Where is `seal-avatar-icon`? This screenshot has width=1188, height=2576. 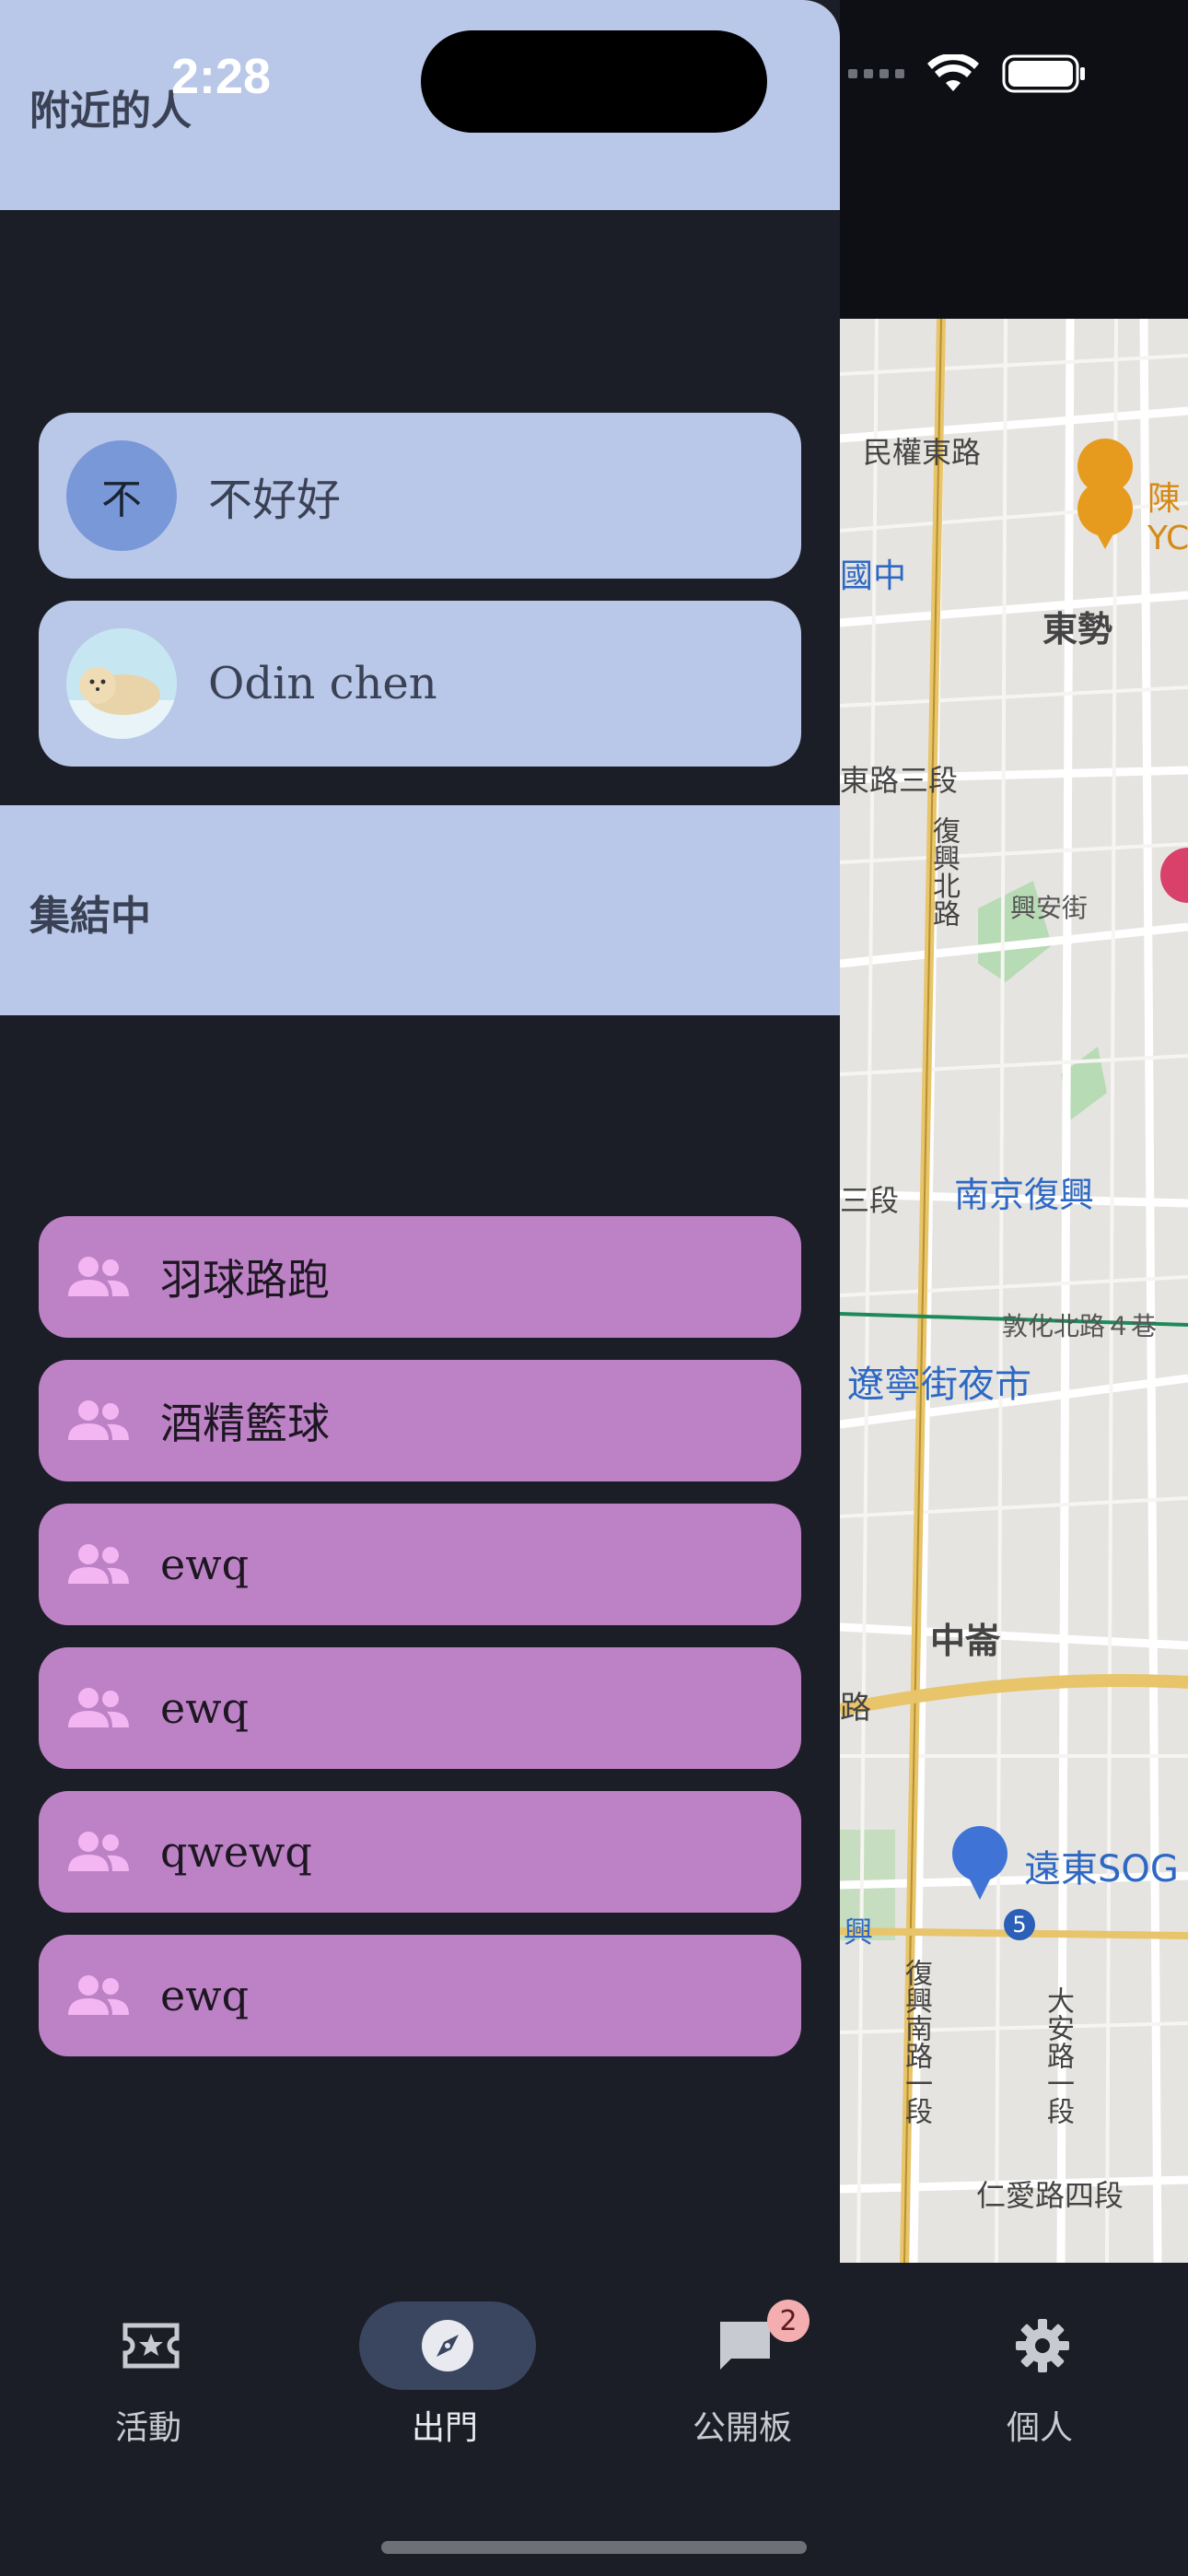 seal-avatar-icon is located at coordinates (121, 683).